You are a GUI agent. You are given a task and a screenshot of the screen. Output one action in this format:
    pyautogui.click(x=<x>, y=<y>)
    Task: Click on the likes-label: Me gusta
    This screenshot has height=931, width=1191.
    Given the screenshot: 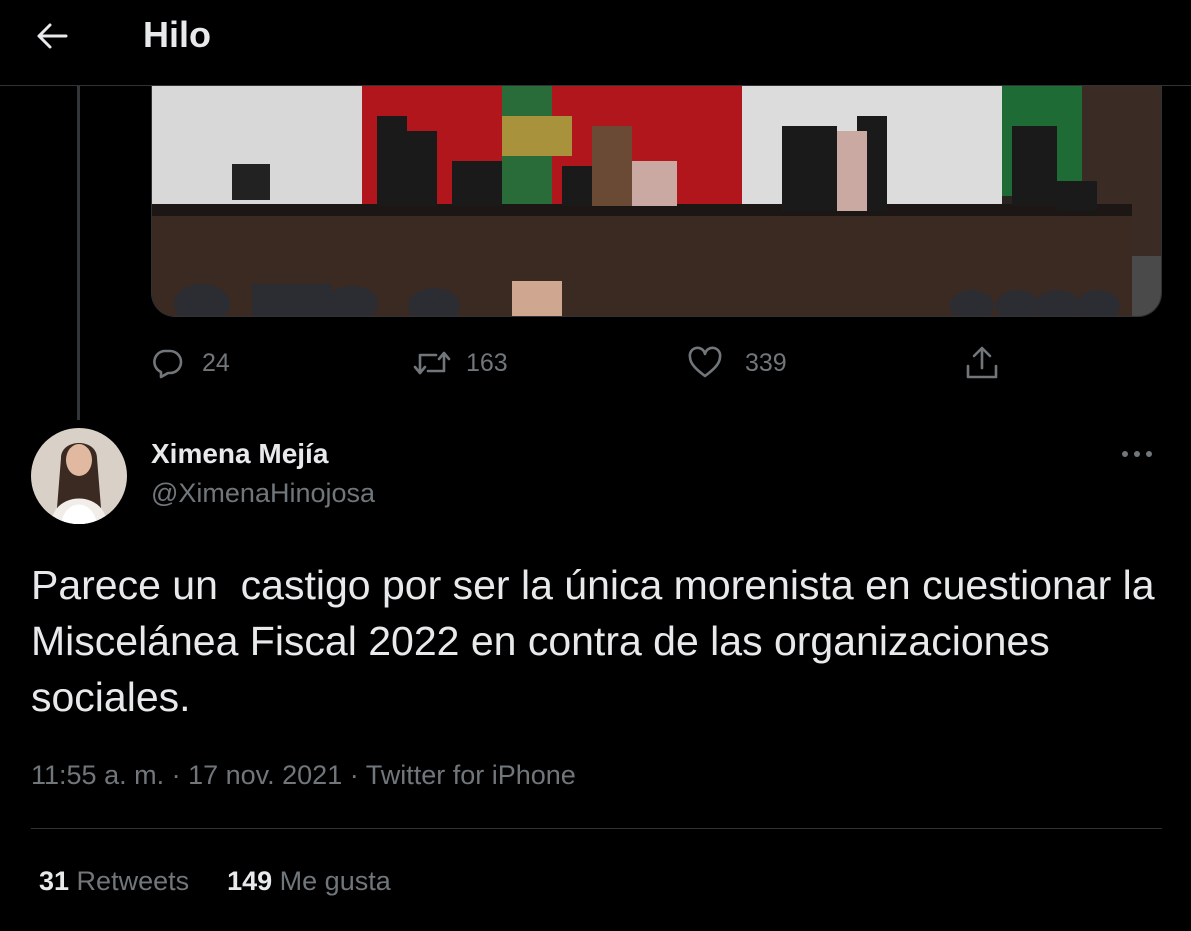 What is the action you would take?
    pyautogui.click(x=331, y=881)
    